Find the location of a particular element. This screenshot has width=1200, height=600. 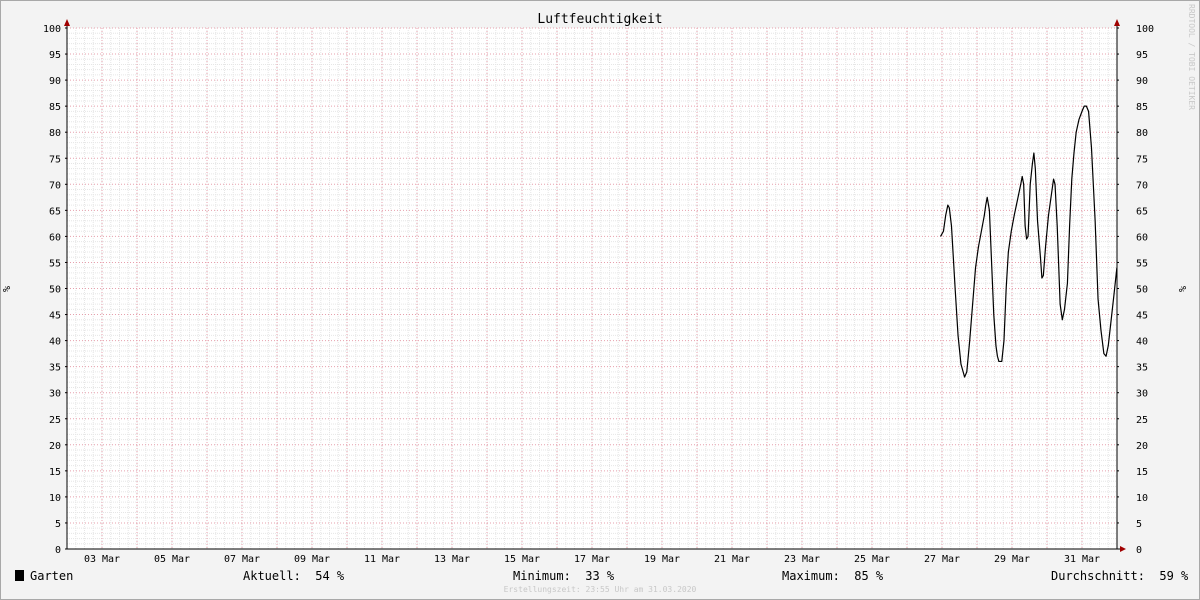

y-tick-label-right: 70 is located at coordinates (1142, 185).